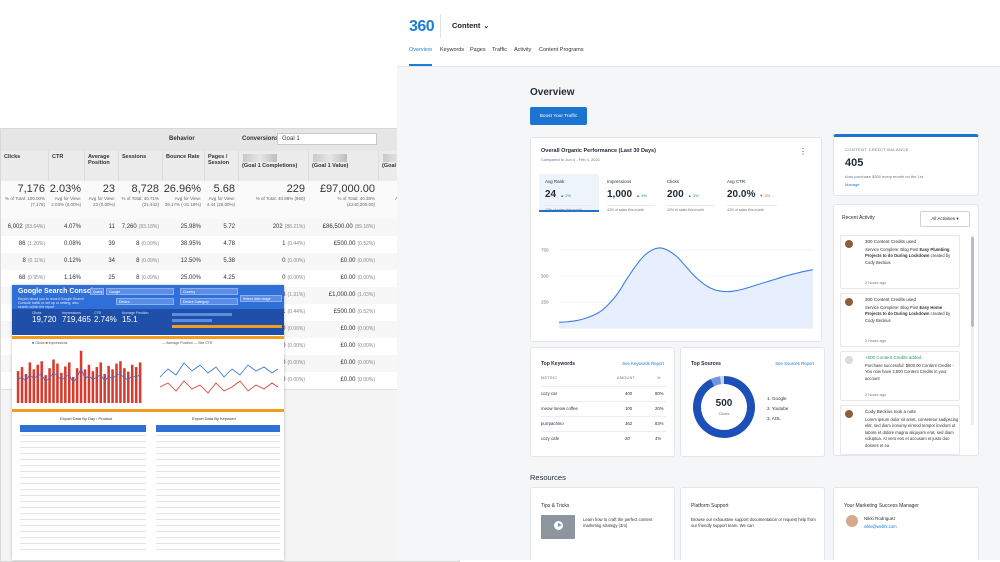 This screenshot has height=562, width=1000. I want to click on video-thumbnail, so click(558, 527).